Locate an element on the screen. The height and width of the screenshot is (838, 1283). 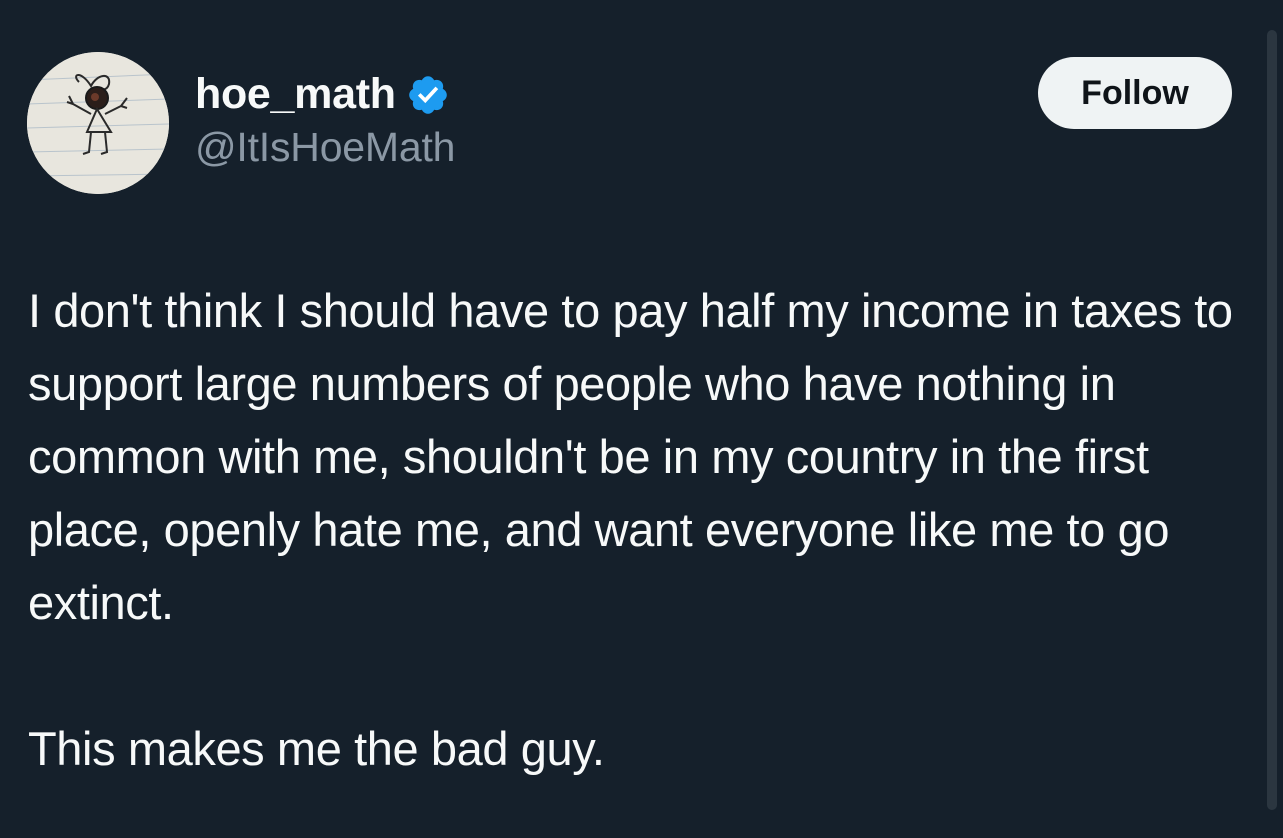
user-handle: @ItIsHoeMath is located at coordinates (325, 147).